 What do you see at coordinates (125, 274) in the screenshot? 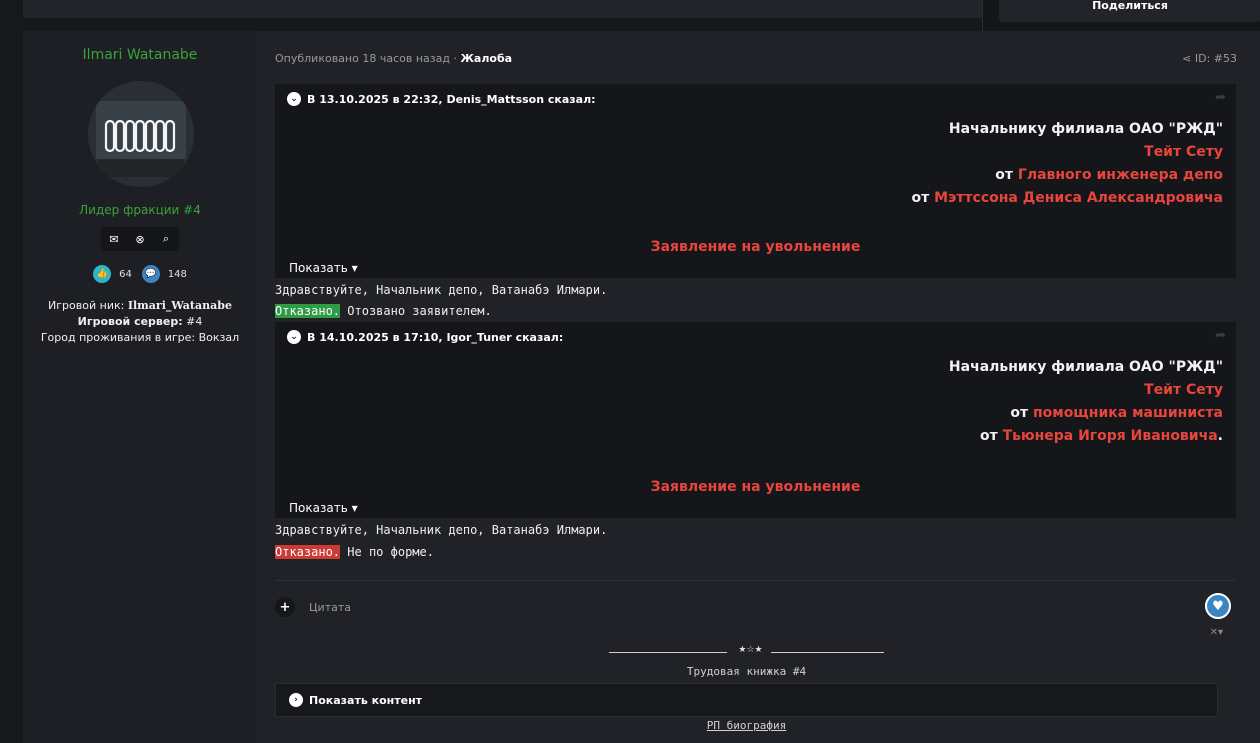
I see `likes-count: 64` at bounding box center [125, 274].